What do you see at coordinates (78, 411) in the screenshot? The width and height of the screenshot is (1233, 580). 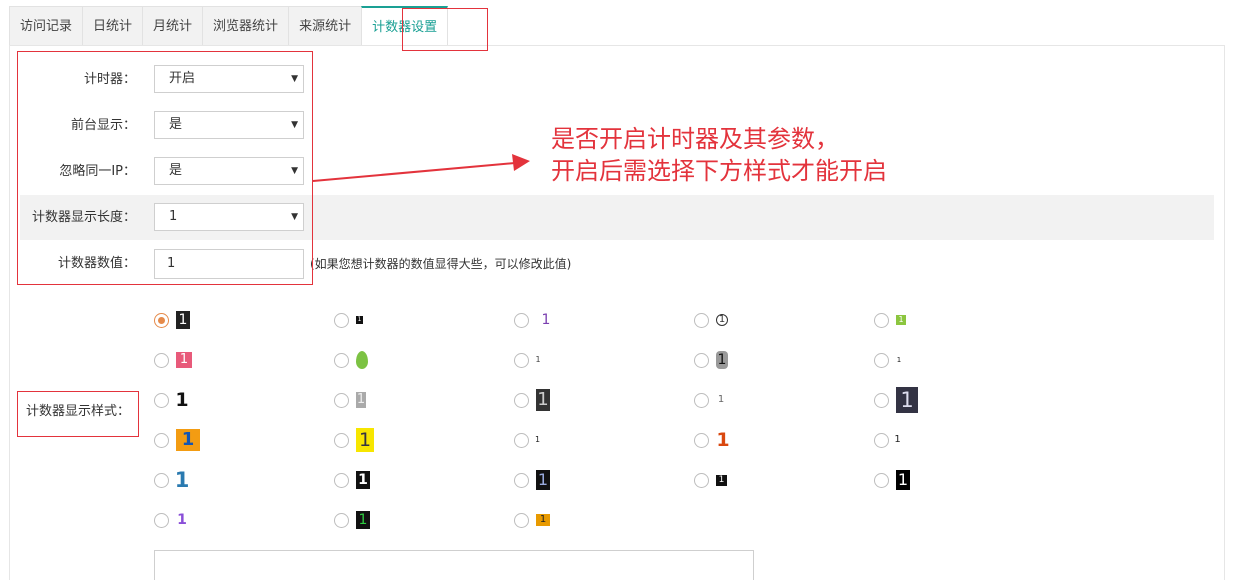 I see `style-label: 计数器显示样式：` at bounding box center [78, 411].